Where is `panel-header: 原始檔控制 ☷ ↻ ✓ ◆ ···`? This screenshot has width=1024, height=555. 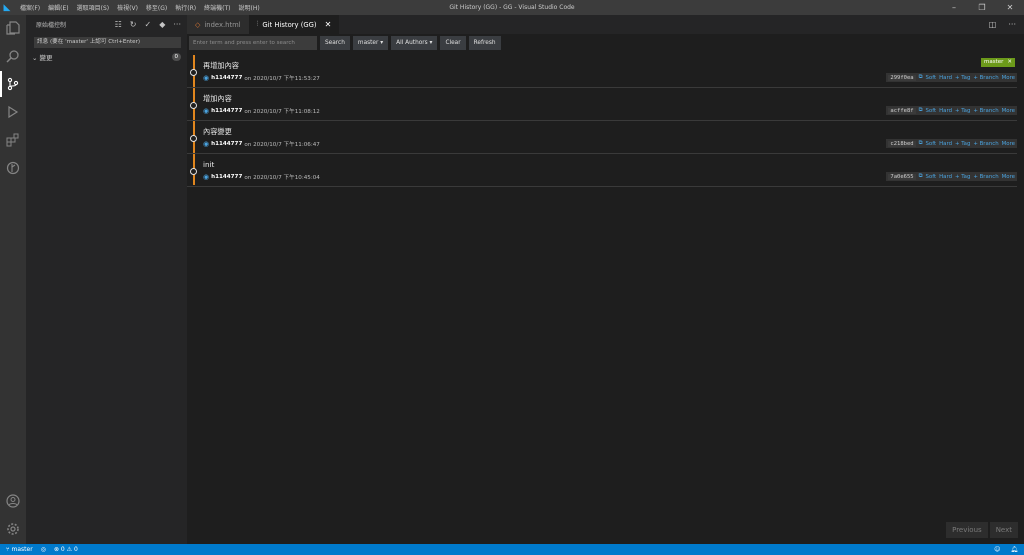 panel-header: 原始檔控制 ☷ ↻ ✓ ◆ ··· is located at coordinates (106, 24).